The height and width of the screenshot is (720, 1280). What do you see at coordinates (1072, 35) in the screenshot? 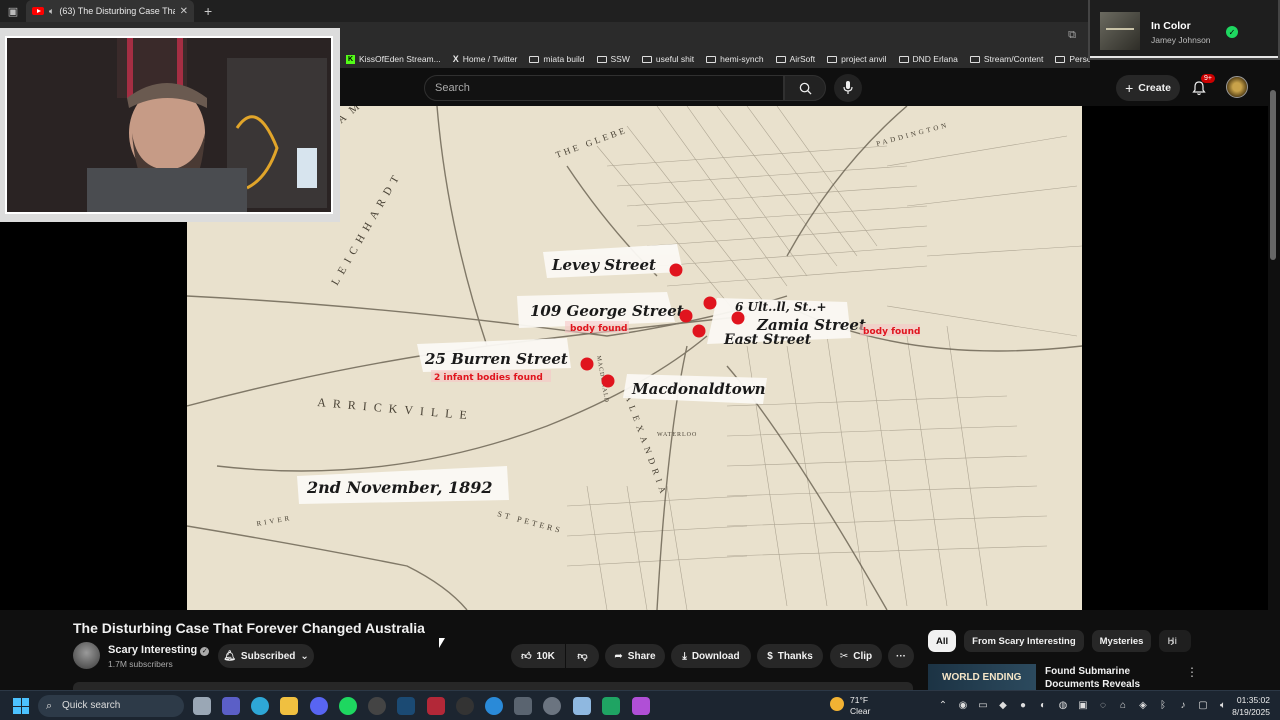
I see `extension-icon: ⧉` at bounding box center [1072, 35].